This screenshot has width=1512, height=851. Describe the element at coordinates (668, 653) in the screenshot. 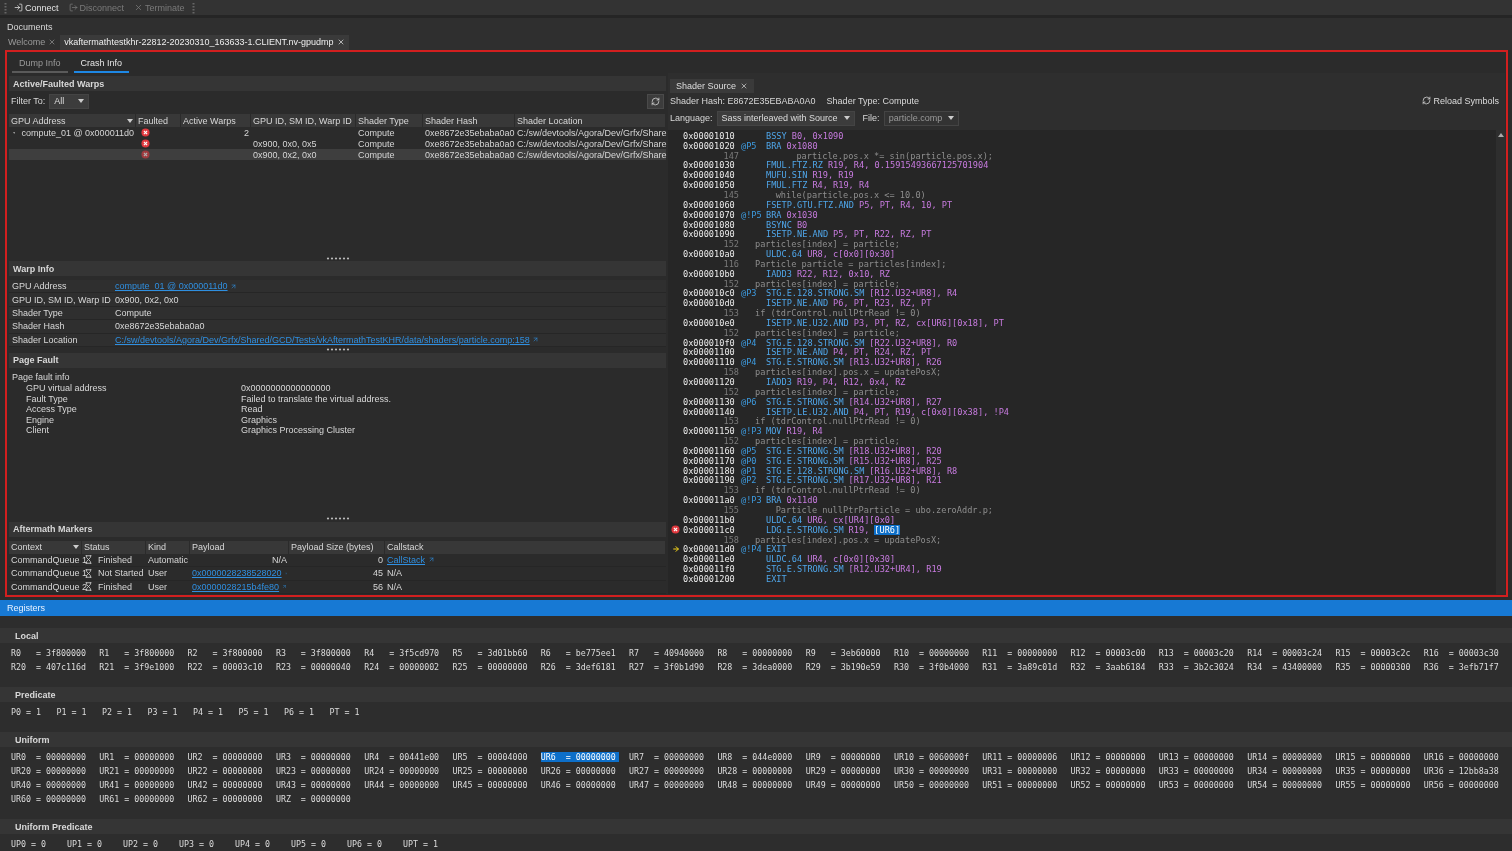

I see `register-value: R7 = 40940000` at that location.